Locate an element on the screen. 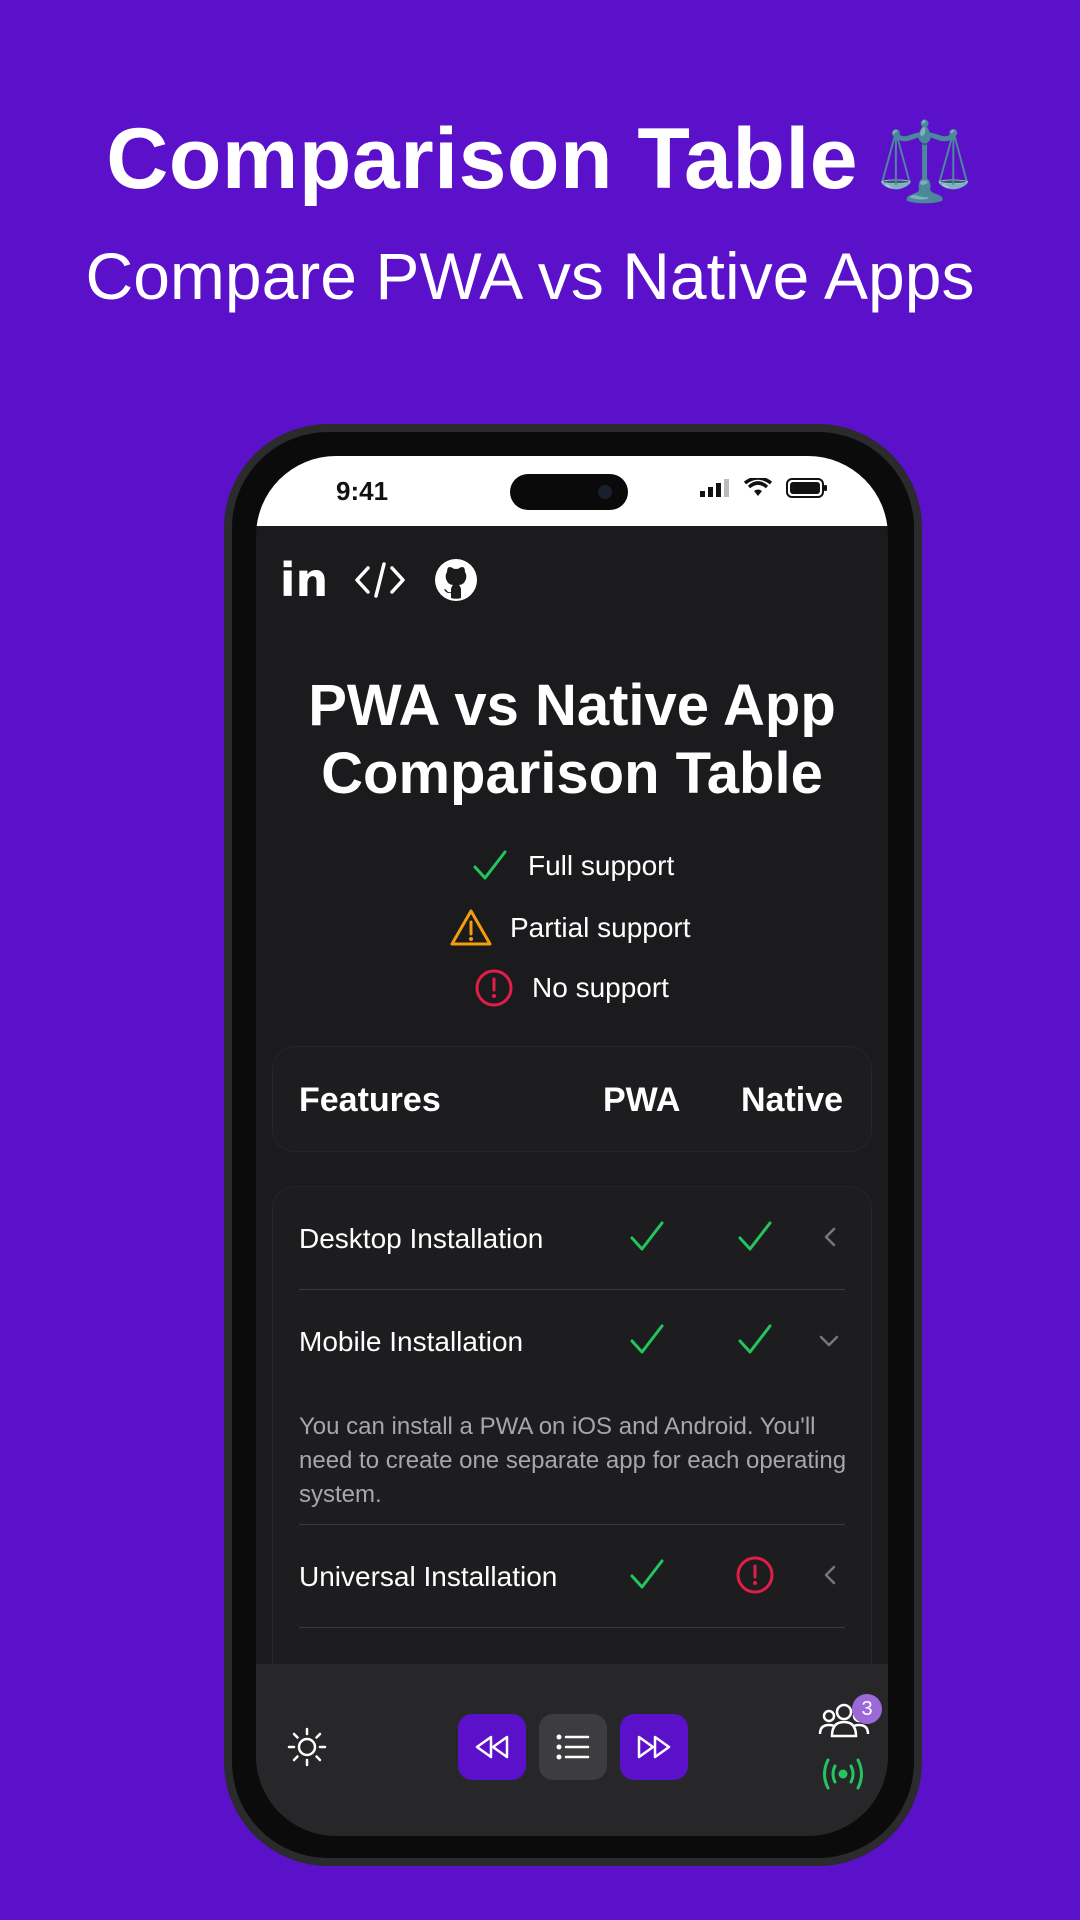 Image resolution: width=1080 pixels, height=1920 pixels. status-icons is located at coordinates (764, 488).